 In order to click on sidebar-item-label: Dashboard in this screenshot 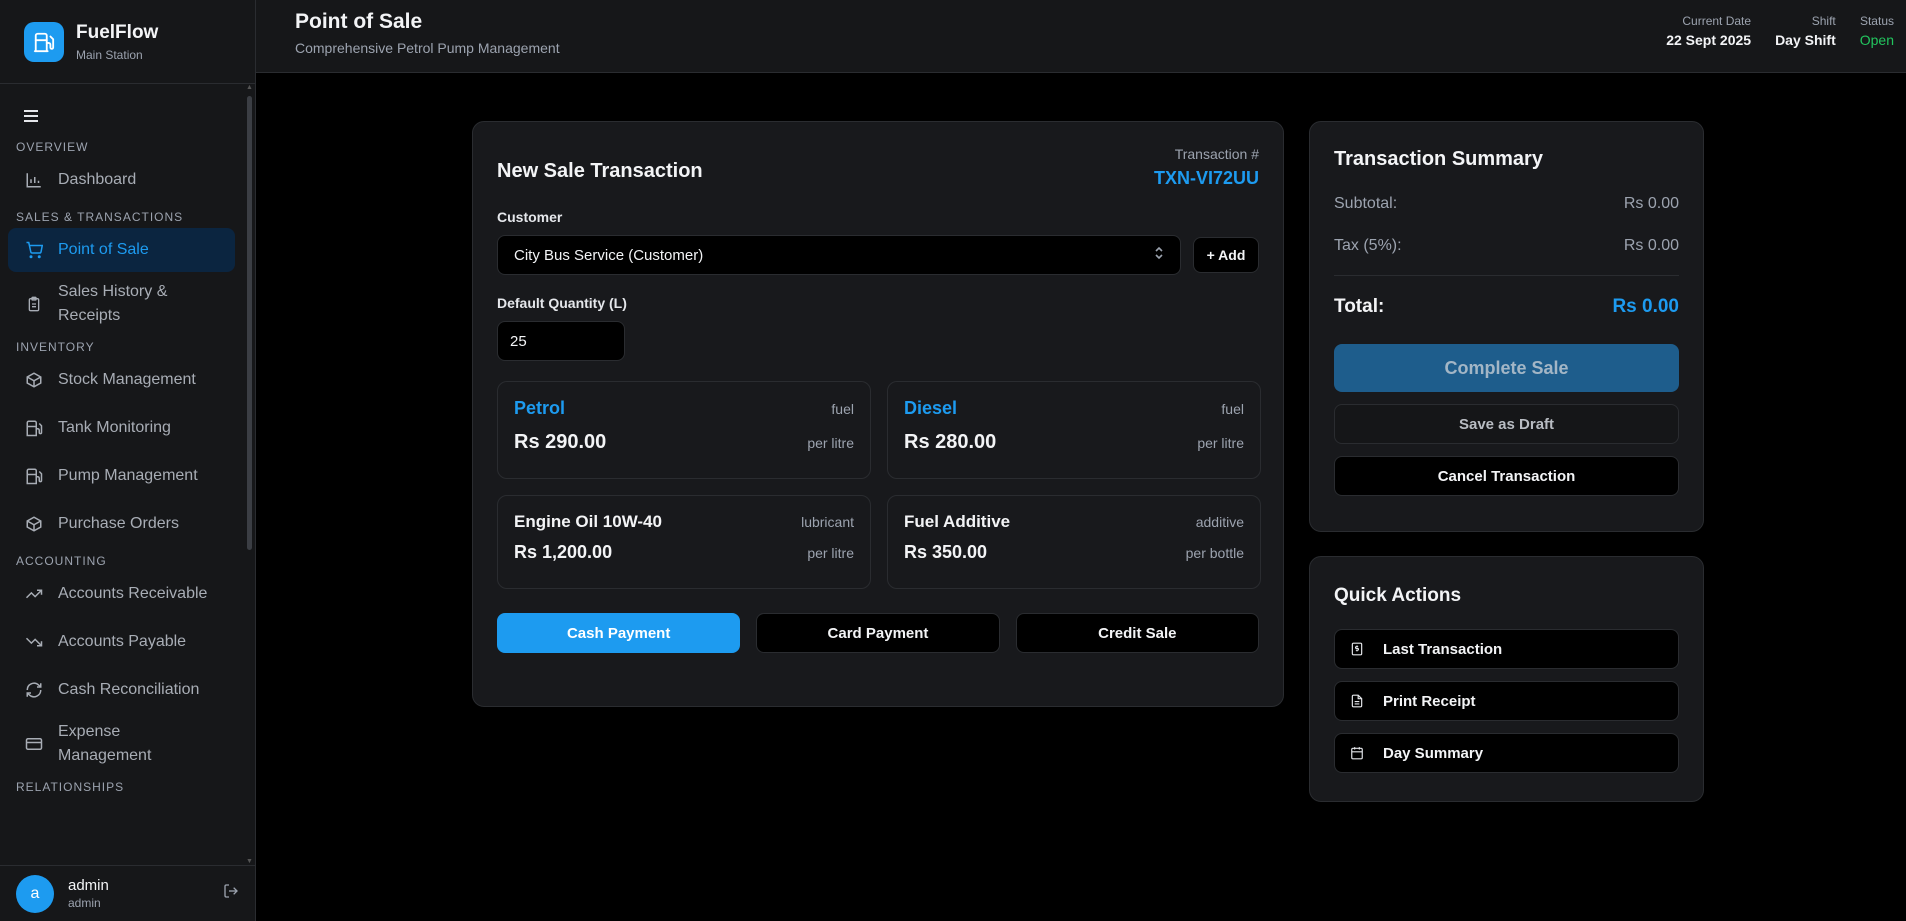, I will do `click(97, 179)`.